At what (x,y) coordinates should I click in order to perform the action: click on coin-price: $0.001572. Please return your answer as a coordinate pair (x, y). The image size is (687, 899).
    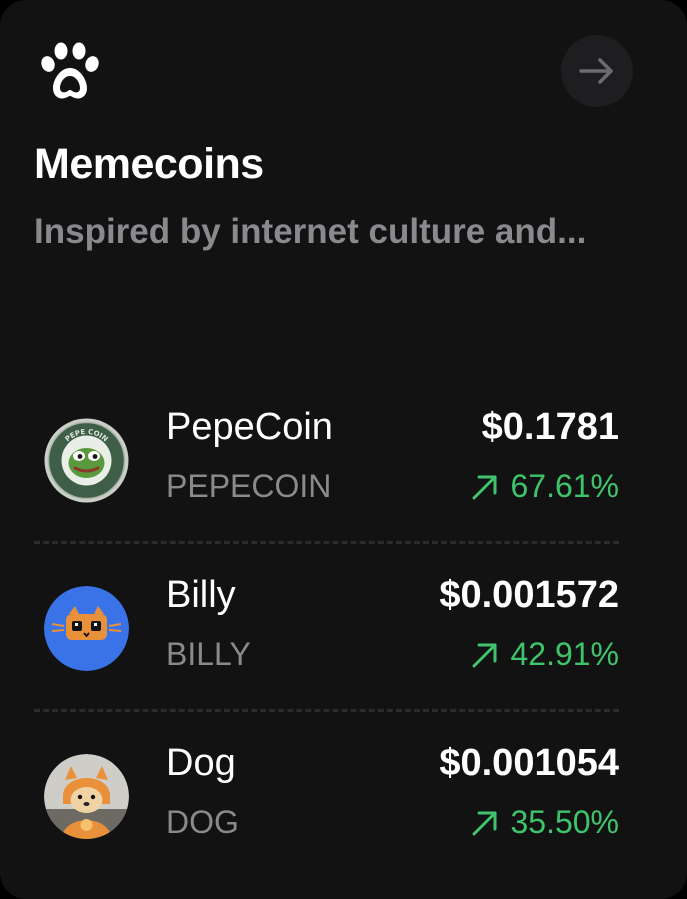
    Looking at the image, I should click on (529, 595).